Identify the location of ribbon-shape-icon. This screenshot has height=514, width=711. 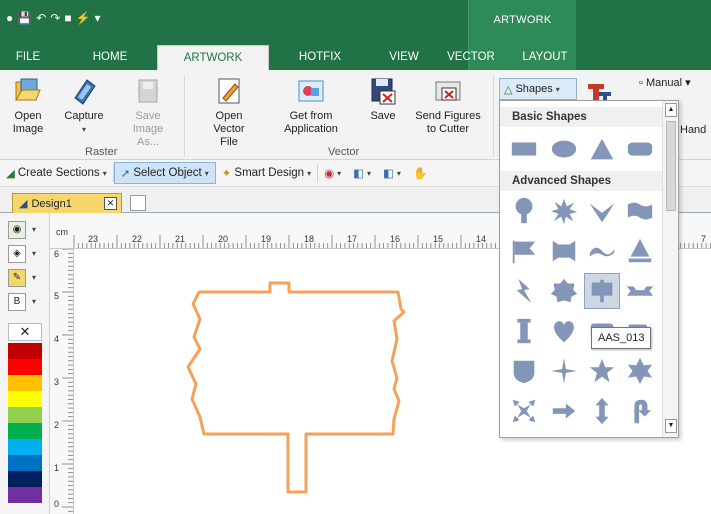
(640, 291).